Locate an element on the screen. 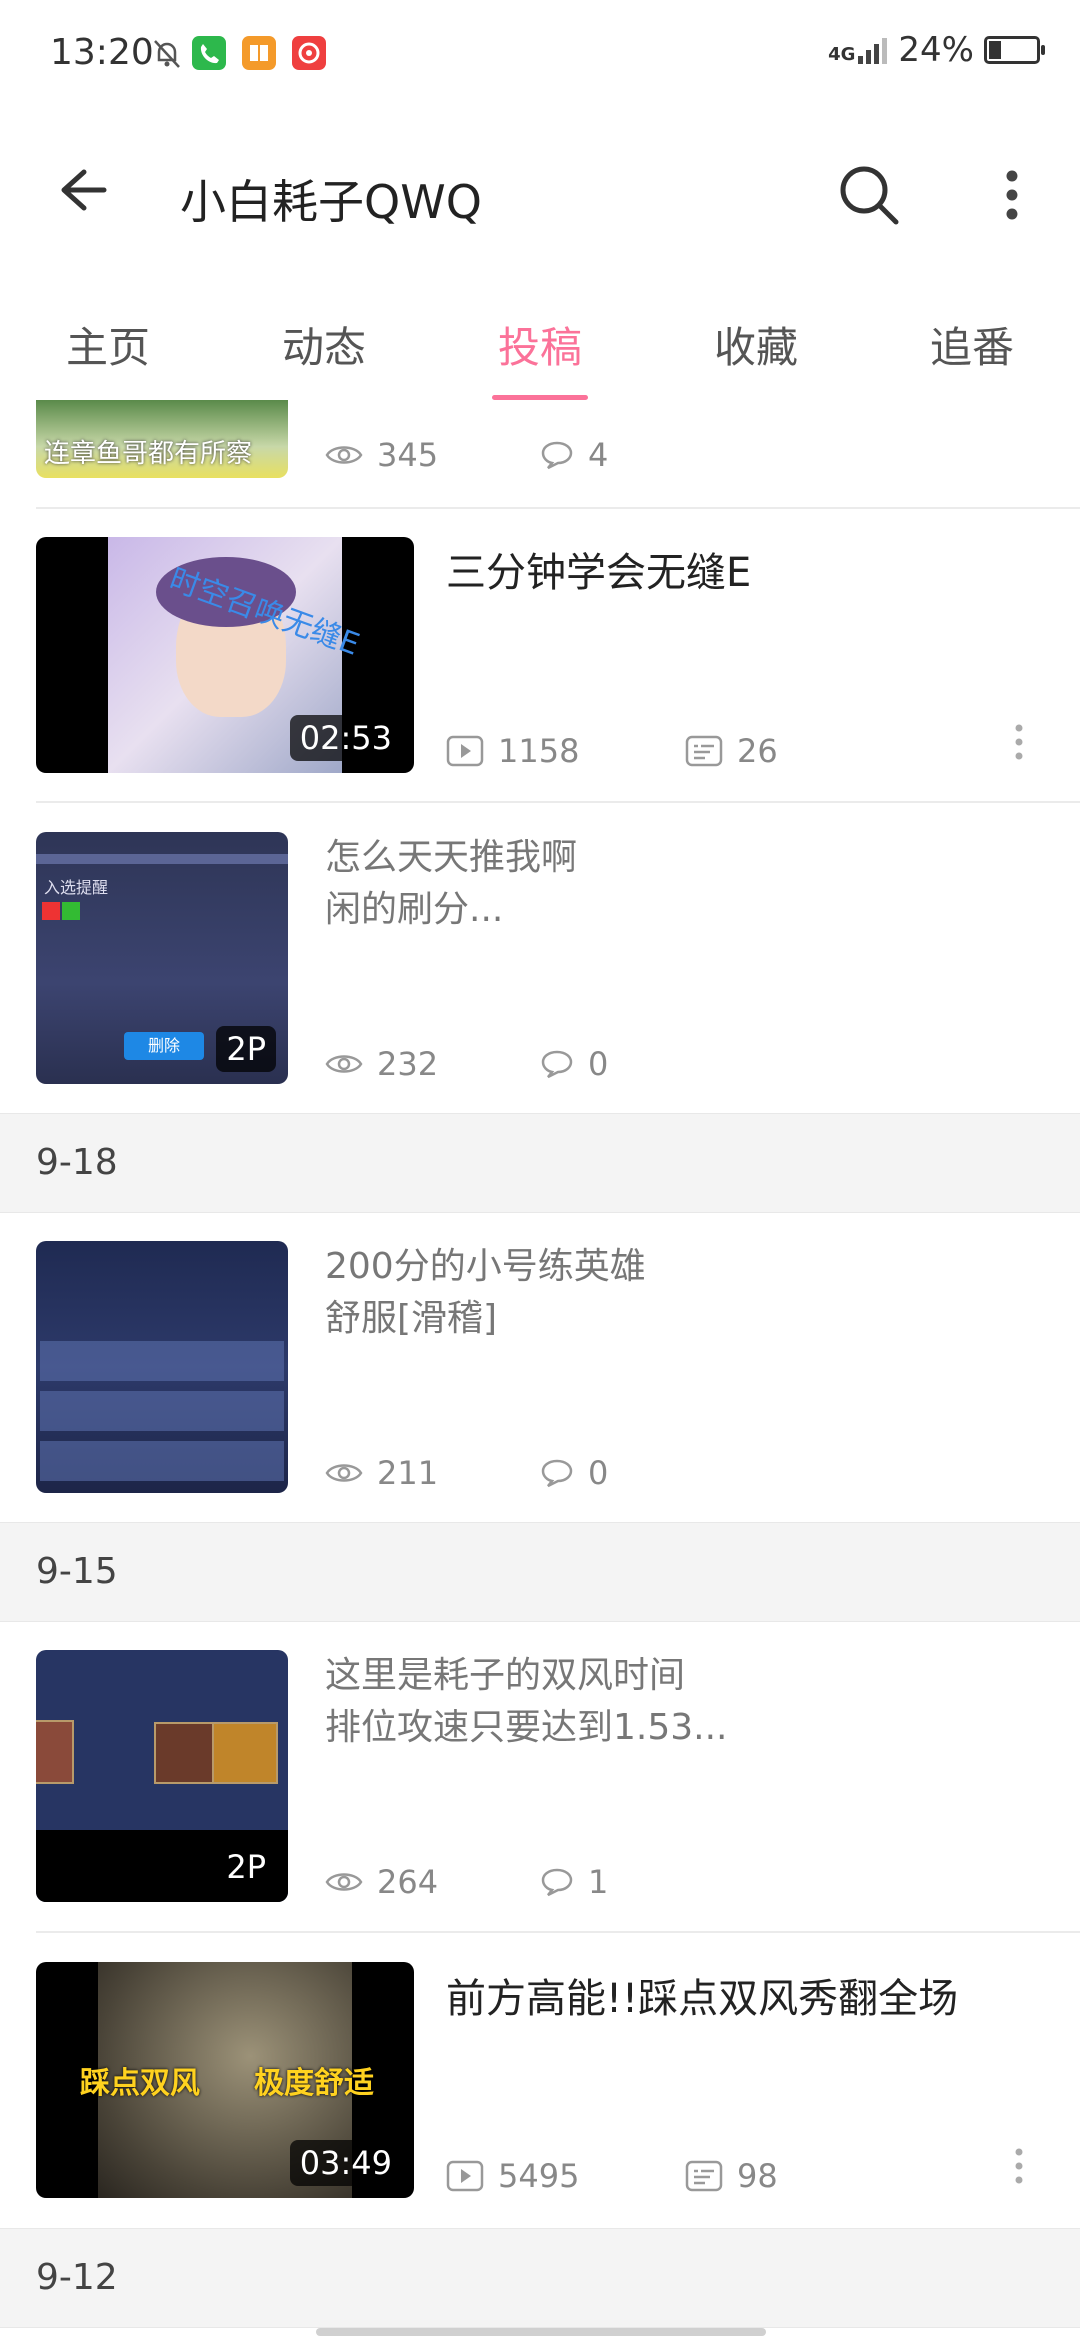 This screenshot has width=1080, height=2340. home-indicator is located at coordinates (541, 2332).